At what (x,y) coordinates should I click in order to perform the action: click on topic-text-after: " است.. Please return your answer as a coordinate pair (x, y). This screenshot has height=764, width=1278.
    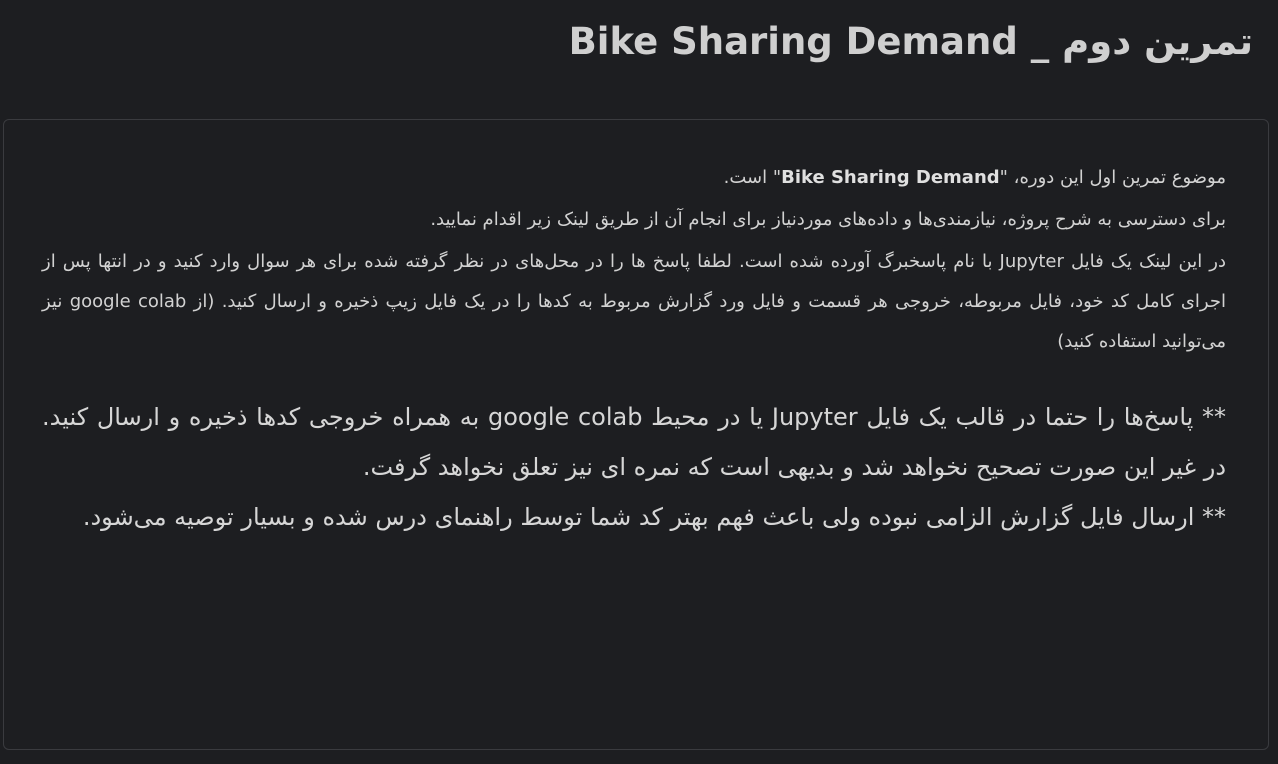
    Looking at the image, I should click on (752, 177).